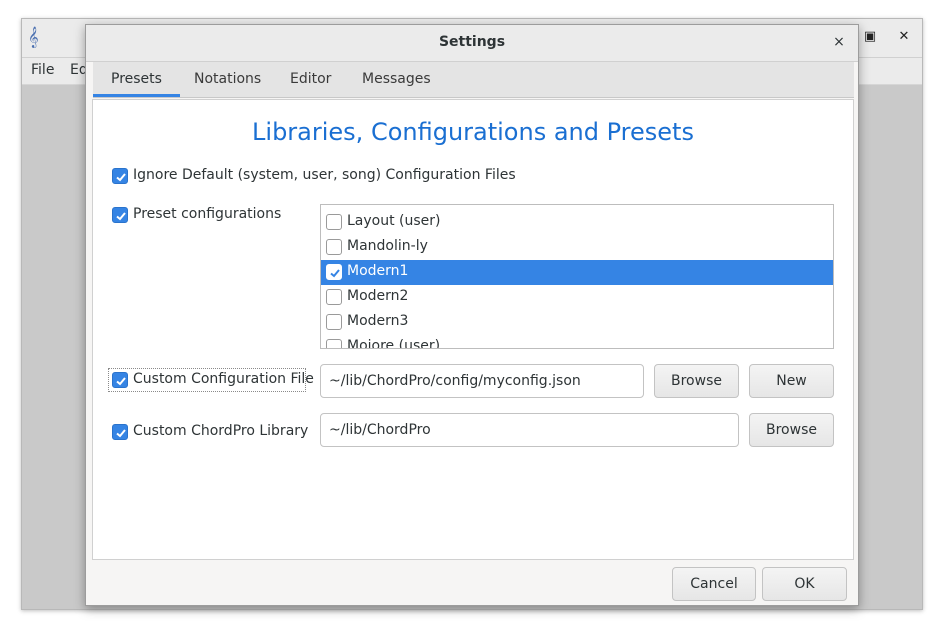  I want to click on list-item-label: Modern3, so click(378, 321).